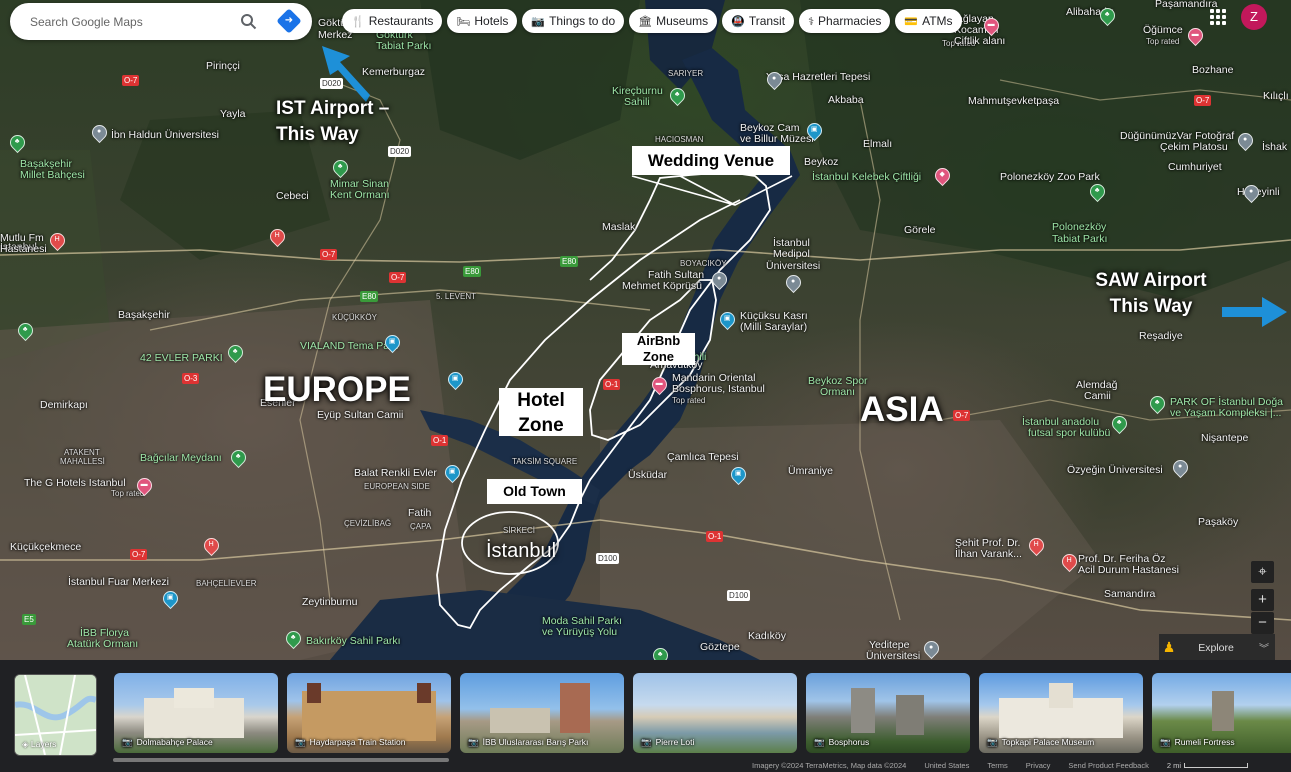 The width and height of the screenshot is (1291, 772). Describe the element at coordinates (658, 349) in the screenshot. I see `airbnb-zone-label: AirBnb Zone` at that location.